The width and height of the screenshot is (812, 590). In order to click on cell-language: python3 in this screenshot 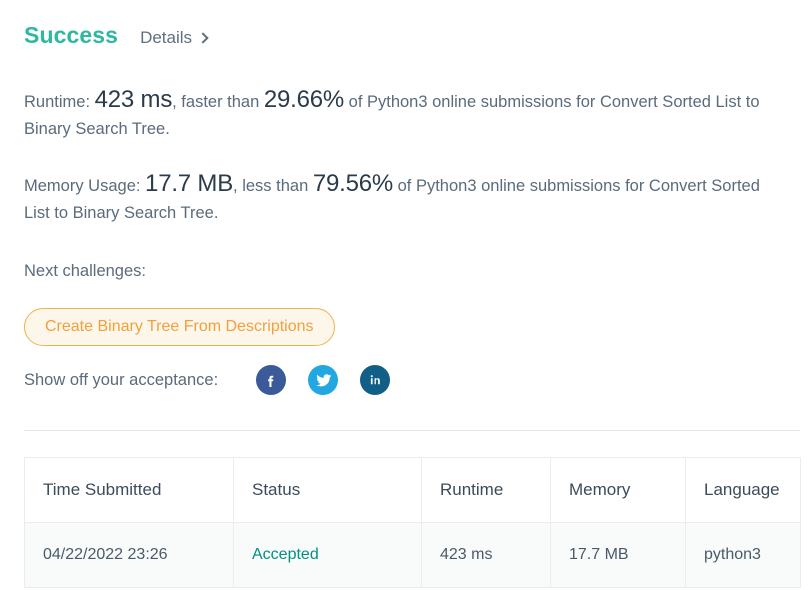, I will do `click(743, 555)`.